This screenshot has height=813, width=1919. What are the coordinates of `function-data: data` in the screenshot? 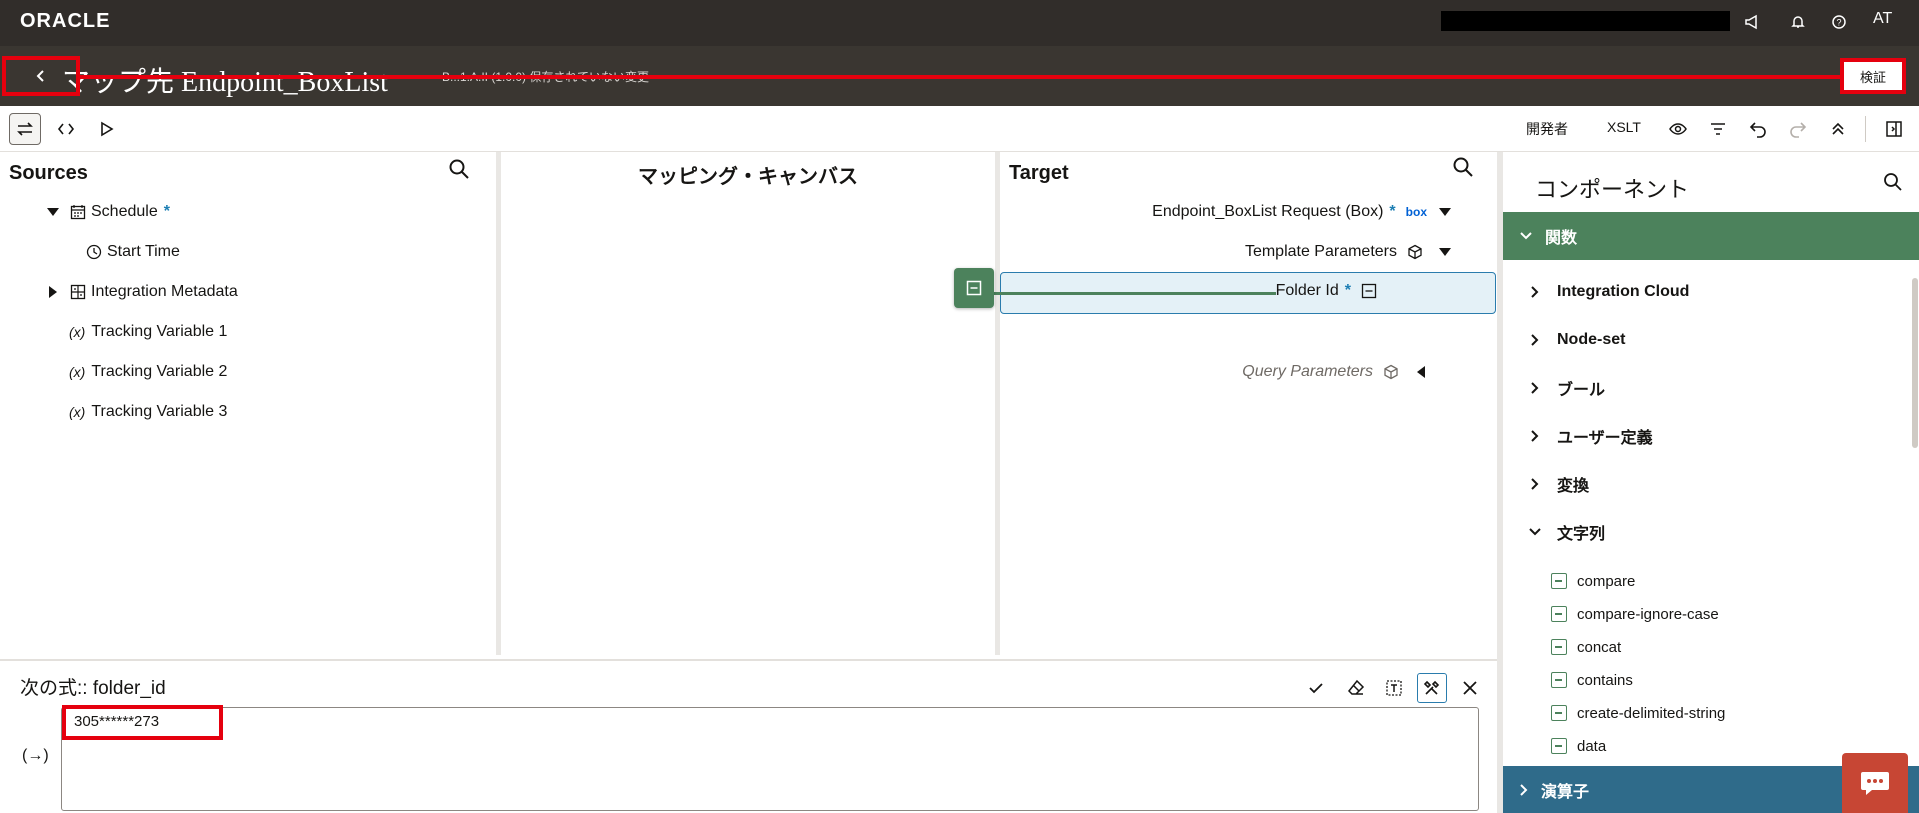 It's located at (1578, 746).